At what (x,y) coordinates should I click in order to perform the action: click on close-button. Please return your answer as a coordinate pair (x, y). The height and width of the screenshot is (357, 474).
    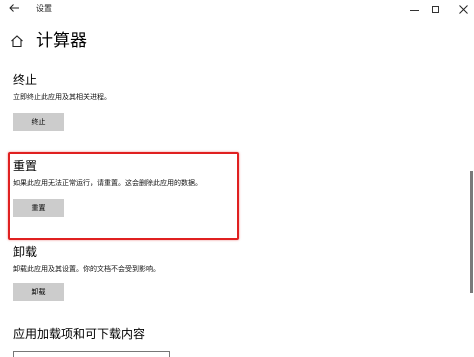
    Looking at the image, I should click on (461, 9).